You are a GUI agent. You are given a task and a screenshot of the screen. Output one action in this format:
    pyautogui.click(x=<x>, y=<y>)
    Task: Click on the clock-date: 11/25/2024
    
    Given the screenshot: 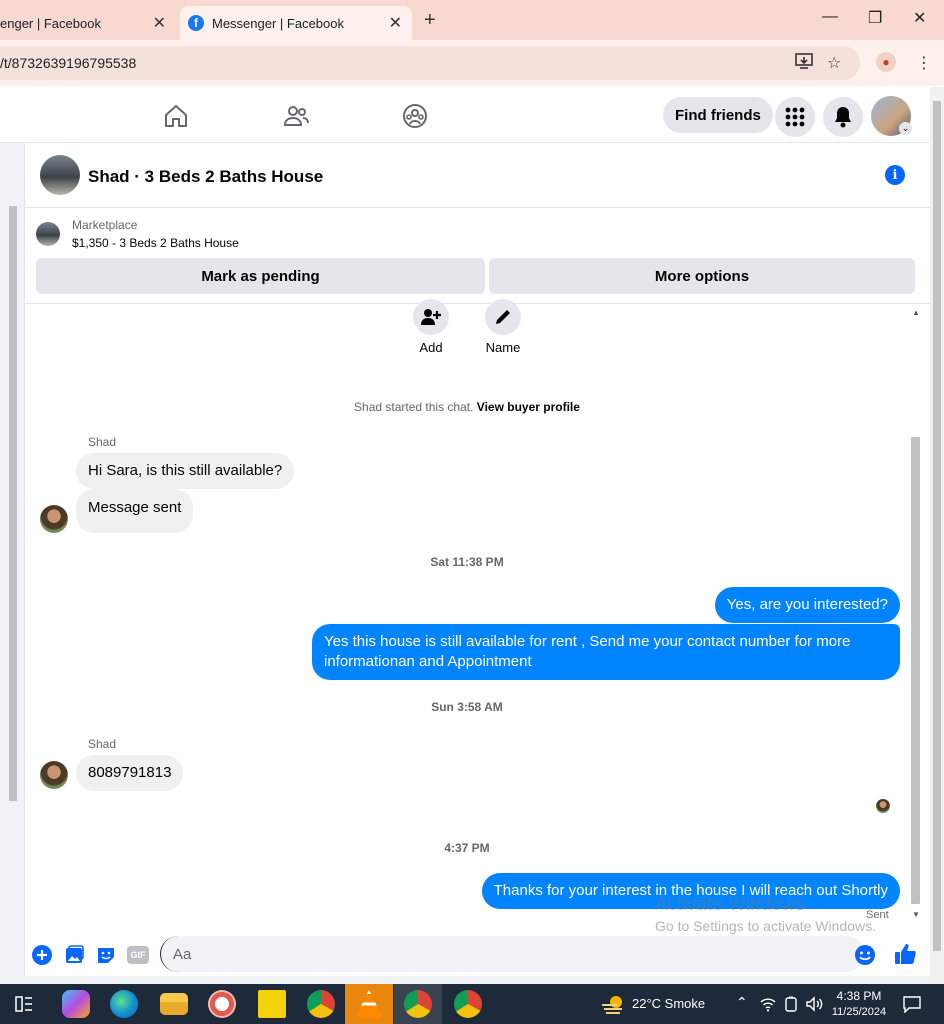 What is the action you would take?
    pyautogui.click(x=859, y=1012)
    